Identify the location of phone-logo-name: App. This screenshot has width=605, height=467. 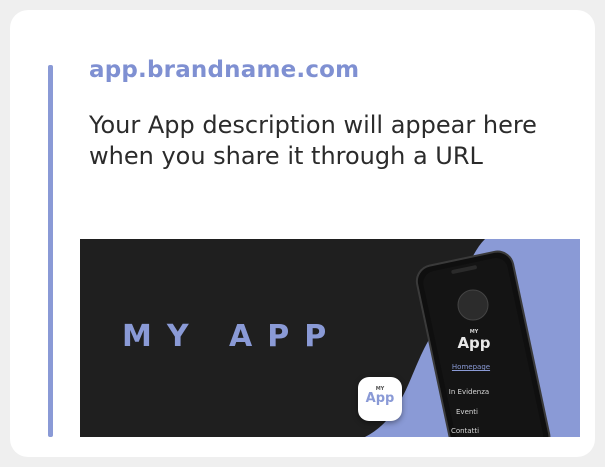
(474, 343).